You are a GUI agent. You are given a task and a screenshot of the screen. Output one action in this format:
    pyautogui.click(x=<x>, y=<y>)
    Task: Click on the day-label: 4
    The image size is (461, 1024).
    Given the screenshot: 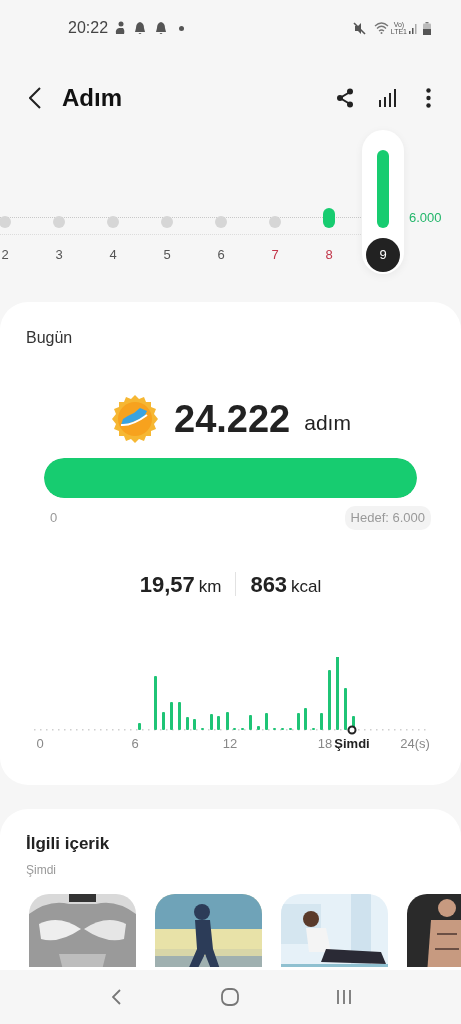 What is the action you would take?
    pyautogui.click(x=113, y=255)
    